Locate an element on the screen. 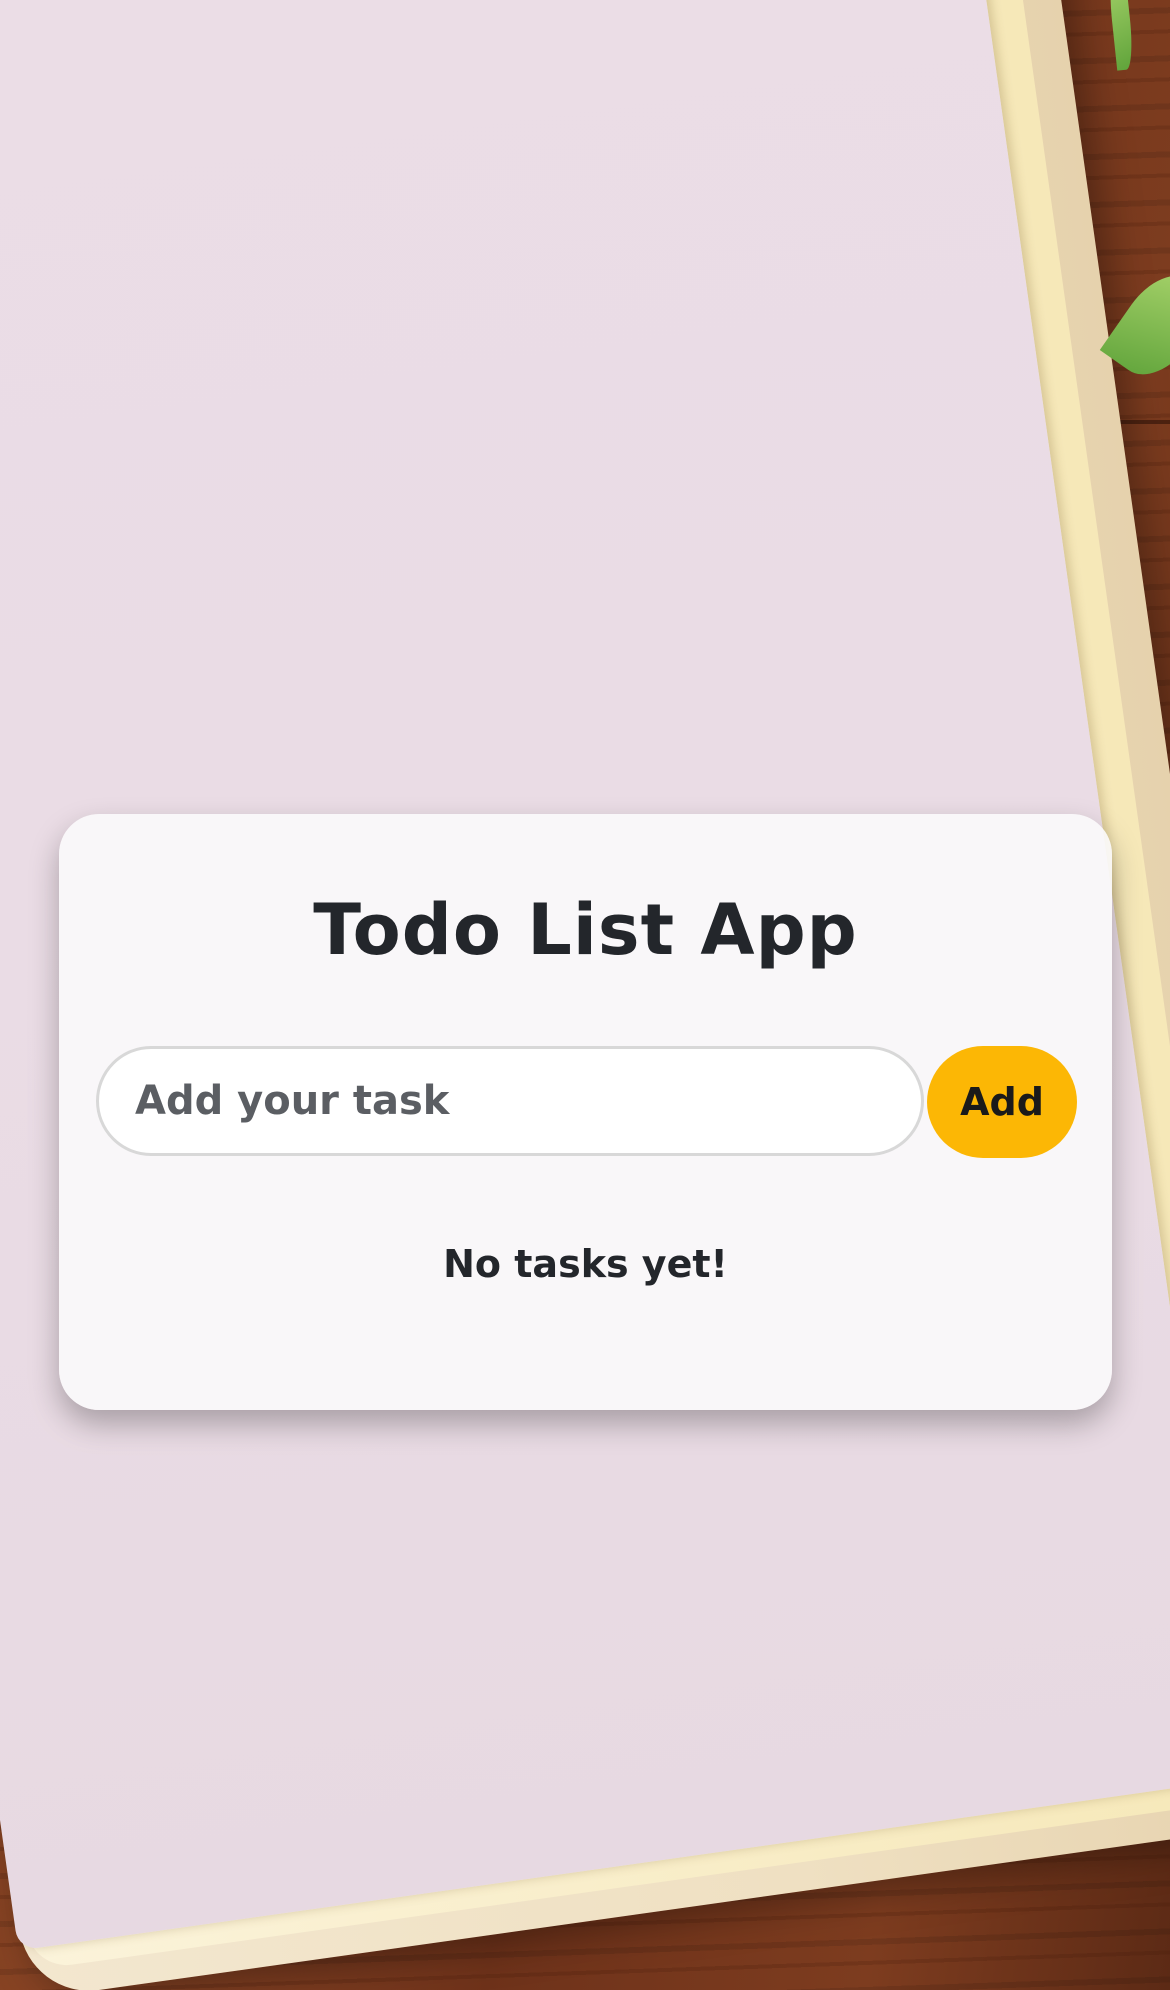  empty-task-list-message: No tasks yet! is located at coordinates (585, 1264).